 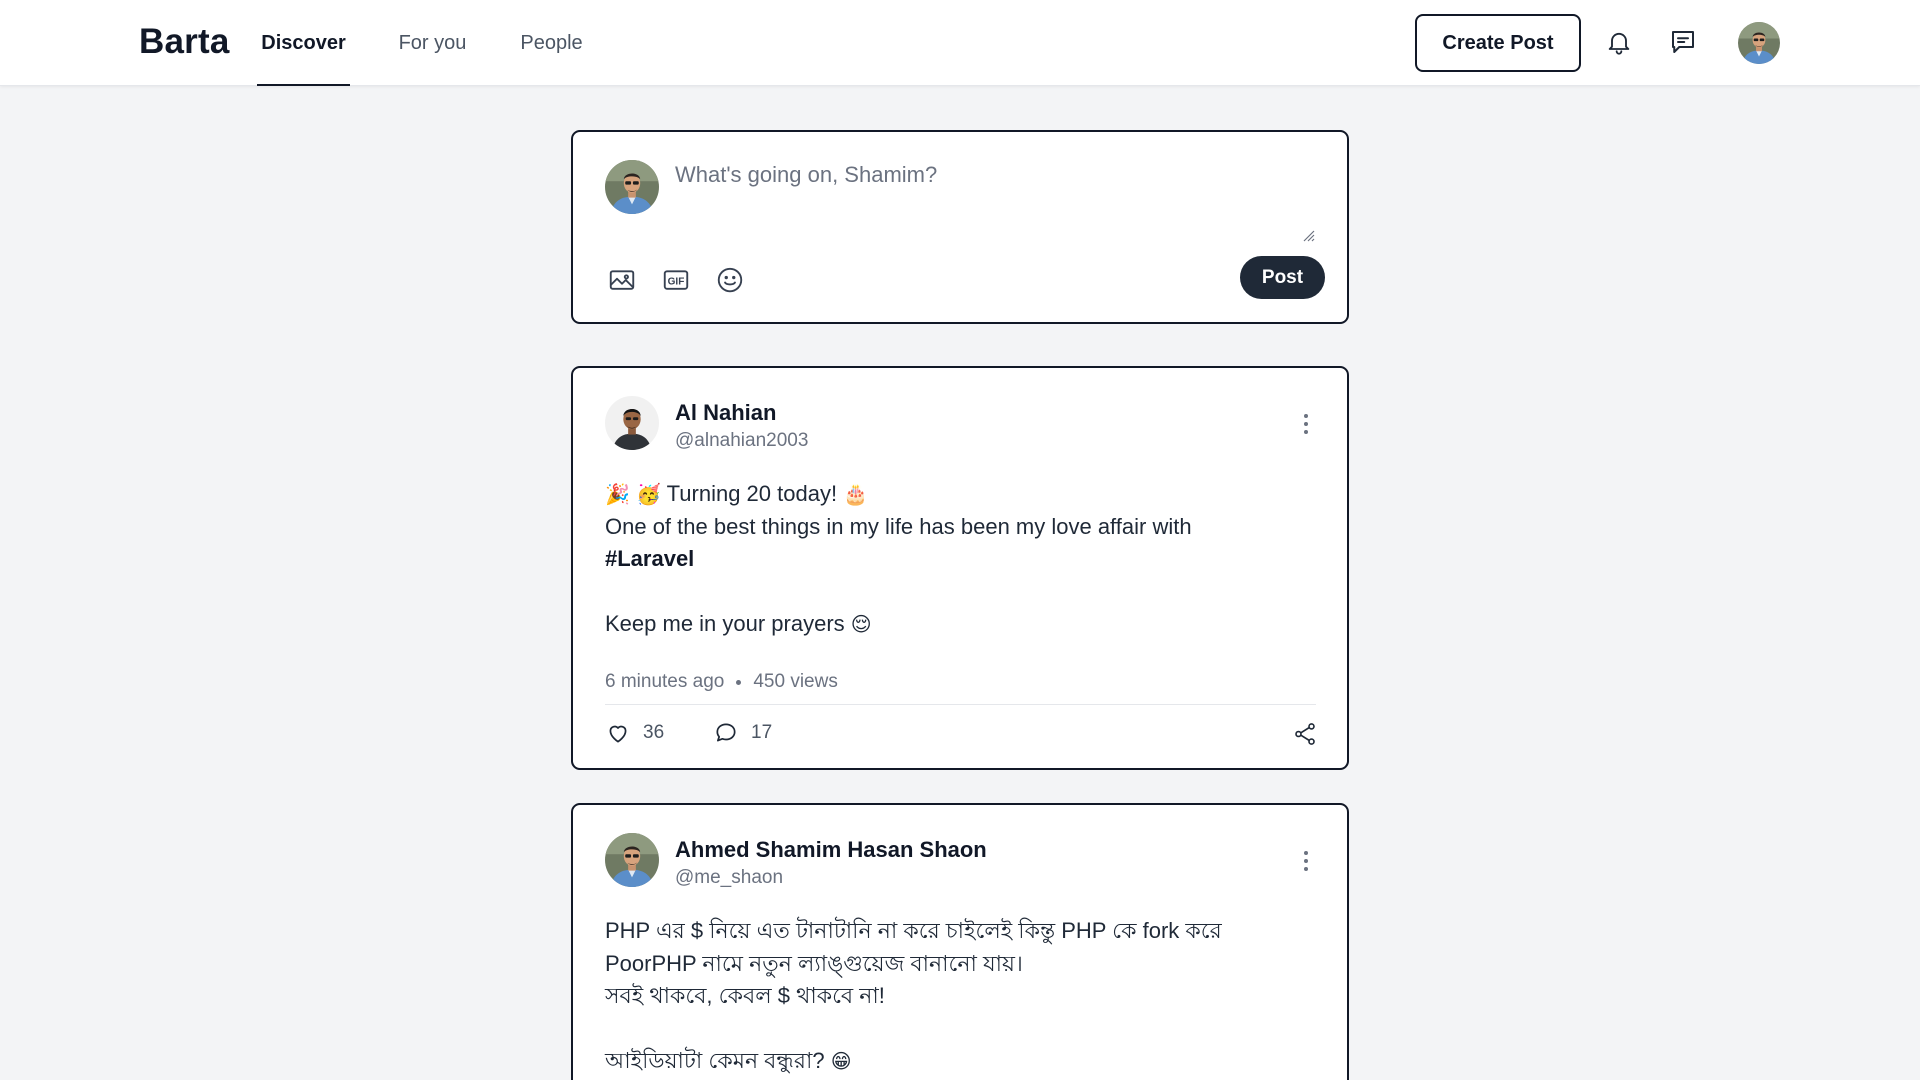 I want to click on party-face-emoji: 🥳, so click(x=648, y=494).